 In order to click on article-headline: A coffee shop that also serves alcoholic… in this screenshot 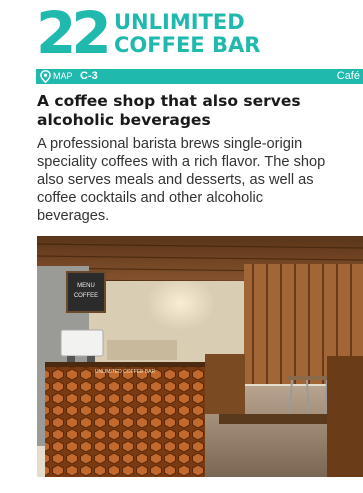, I will do `click(198, 111)`.